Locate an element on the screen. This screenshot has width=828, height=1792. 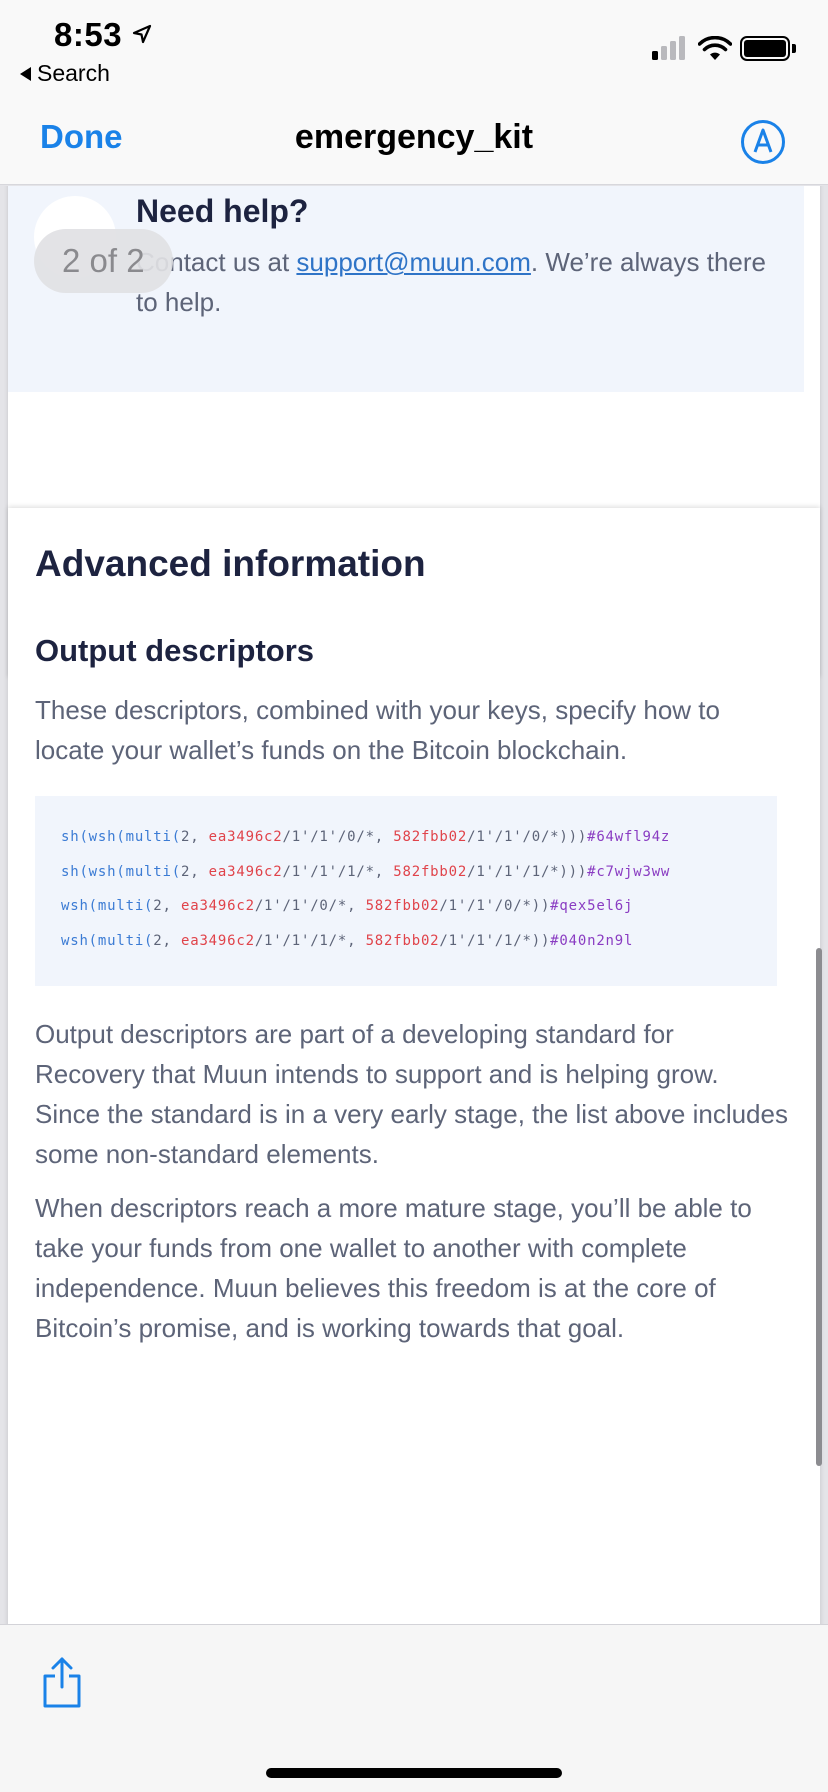
home-indicator is located at coordinates (414, 1773).